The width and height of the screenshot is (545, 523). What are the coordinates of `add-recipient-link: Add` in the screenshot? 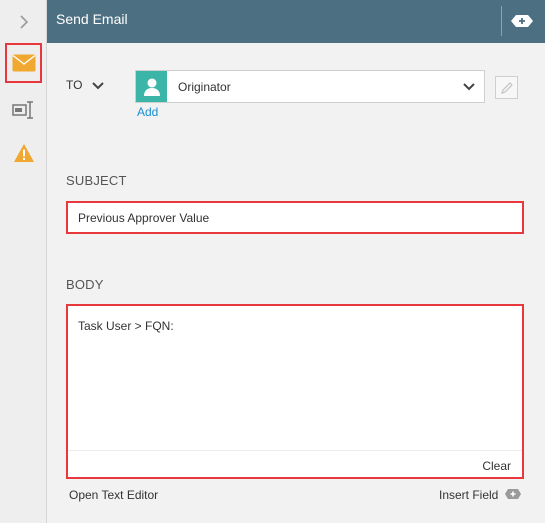 It's located at (147, 112).